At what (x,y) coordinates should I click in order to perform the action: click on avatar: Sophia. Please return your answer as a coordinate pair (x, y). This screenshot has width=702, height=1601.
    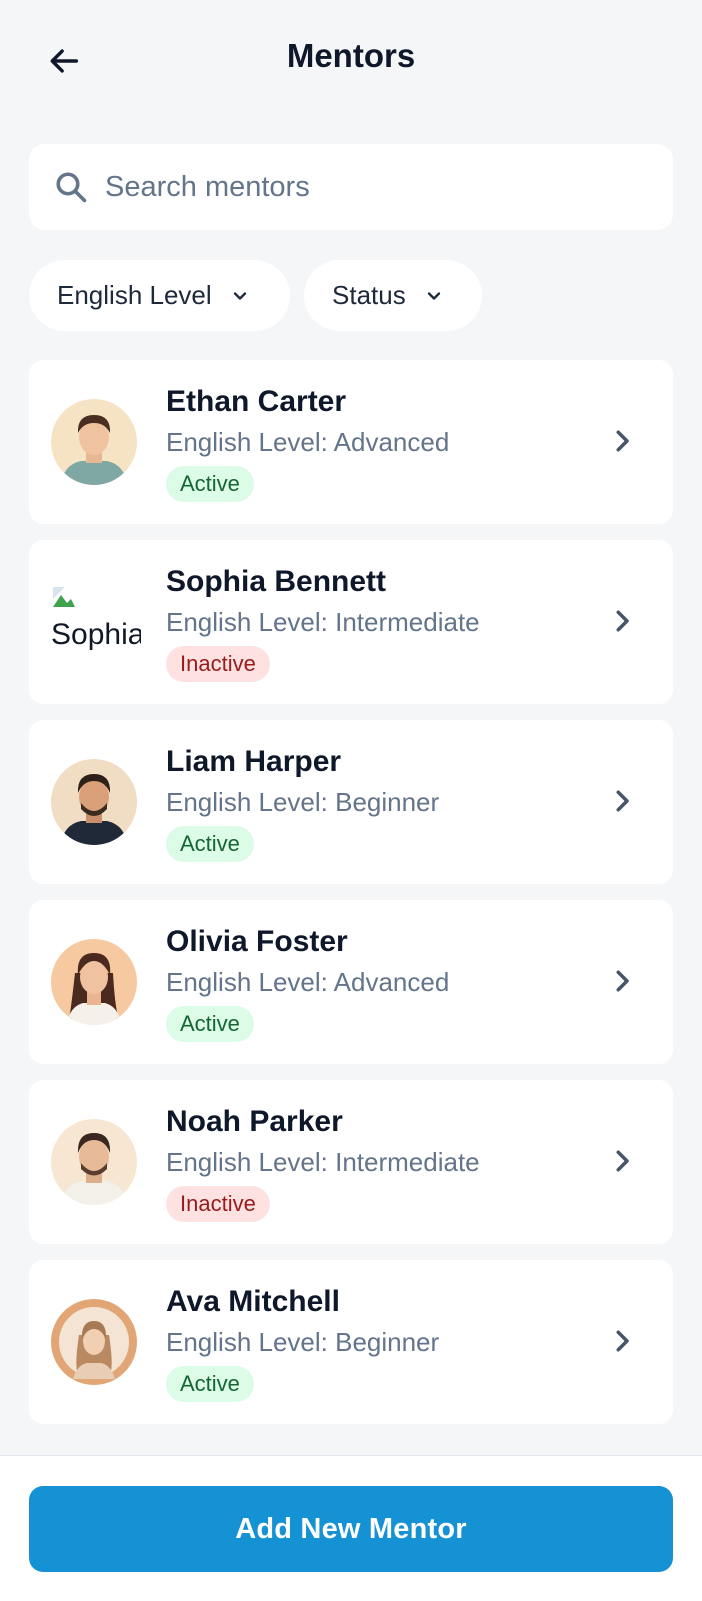
    Looking at the image, I should click on (96, 620).